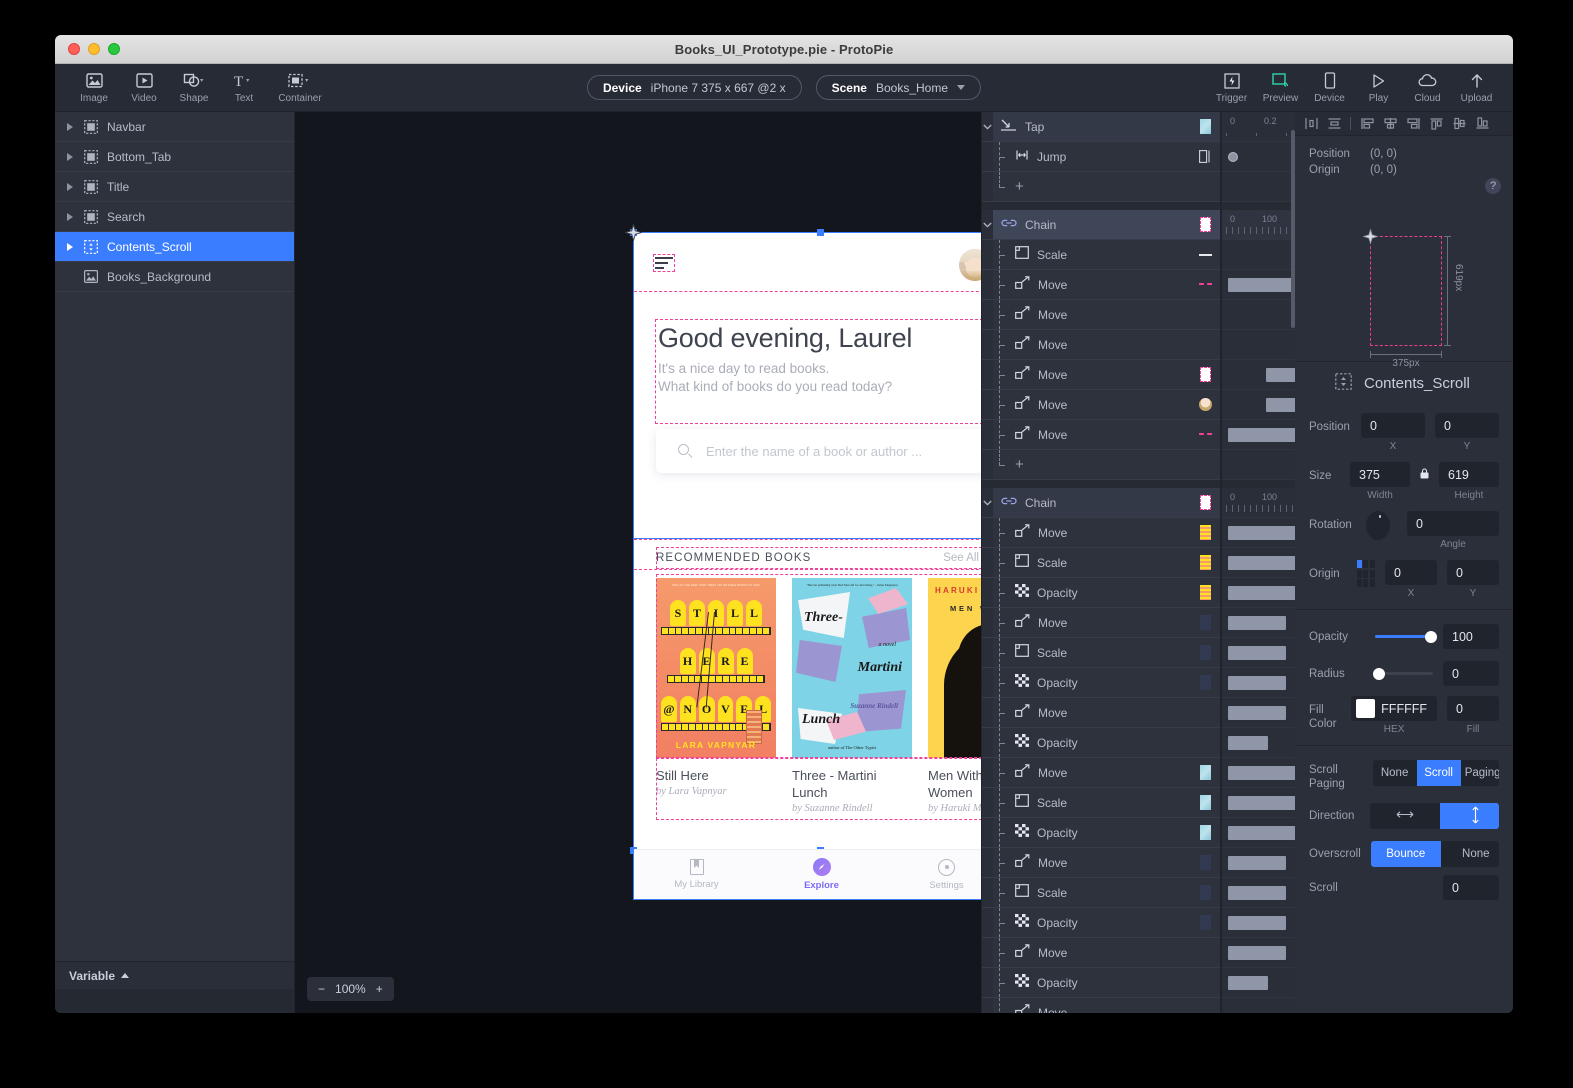  I want to click on align-right-icon, so click(1413, 124).